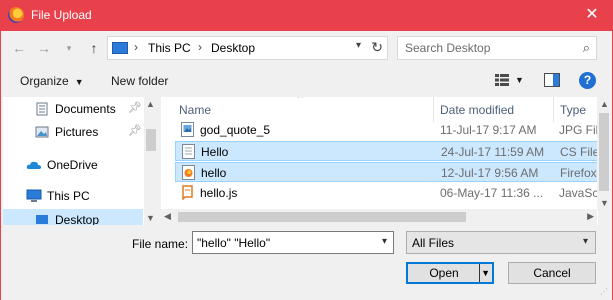  Describe the element at coordinates (485, 273) in the screenshot. I see `open-options-icon: ▼` at that location.